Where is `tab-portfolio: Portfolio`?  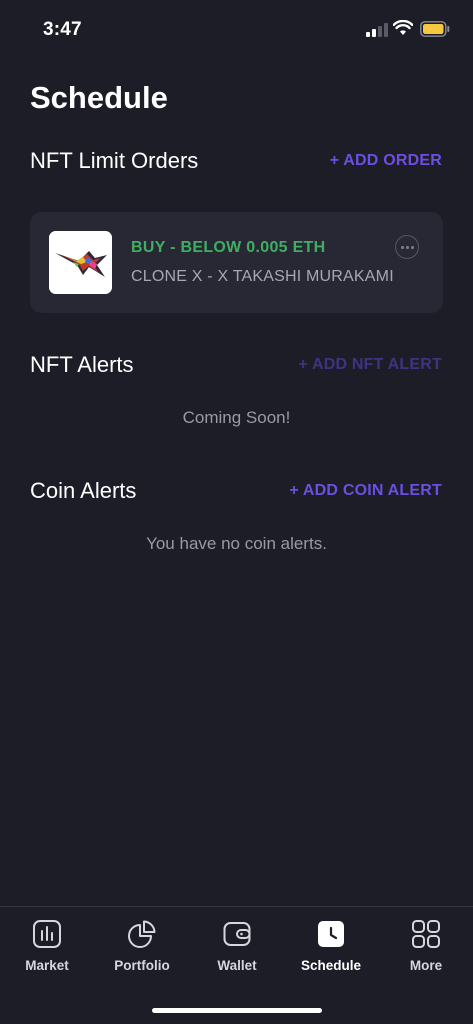
tab-portfolio: Portfolio is located at coordinates (142, 947).